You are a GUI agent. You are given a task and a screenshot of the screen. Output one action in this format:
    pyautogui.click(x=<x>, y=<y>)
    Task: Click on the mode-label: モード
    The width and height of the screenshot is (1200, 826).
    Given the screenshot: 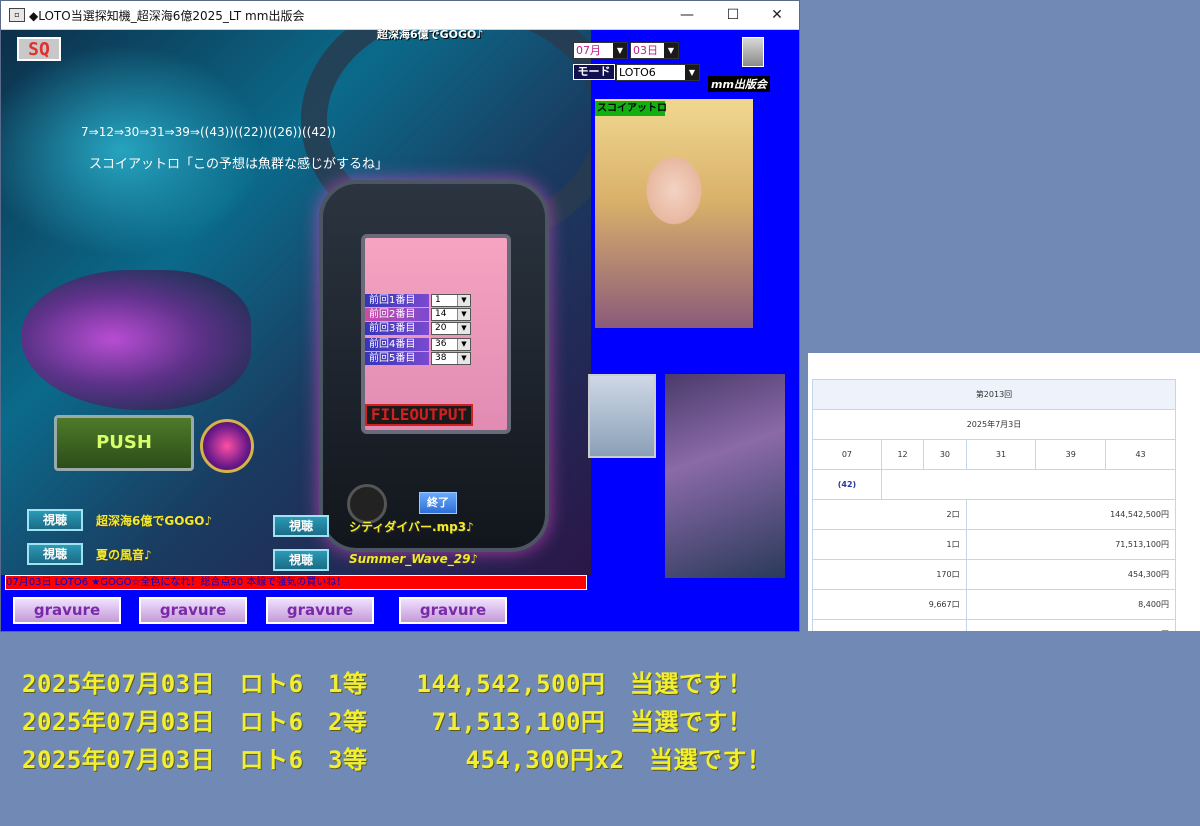 What is the action you would take?
    pyautogui.click(x=594, y=72)
    